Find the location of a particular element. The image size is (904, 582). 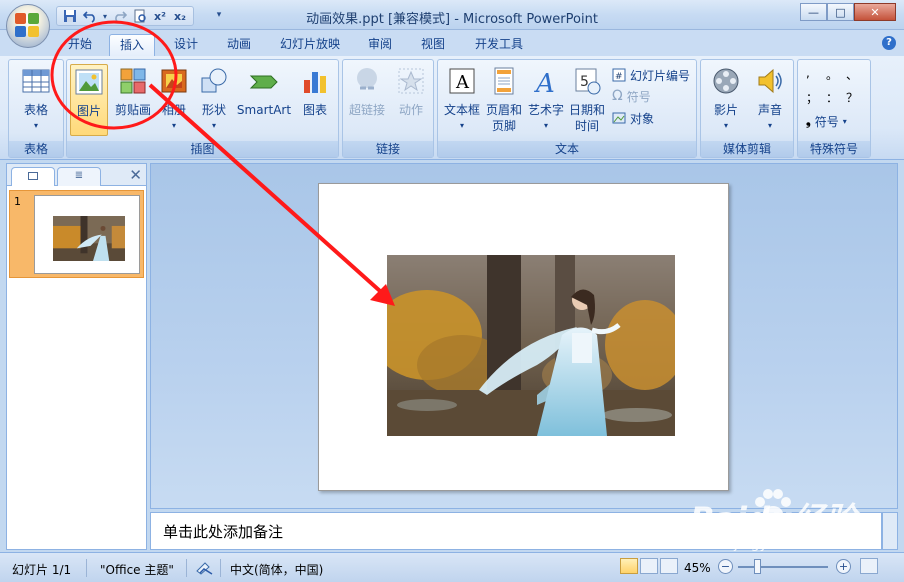

slides-tab-icon is located at coordinates (33, 176).